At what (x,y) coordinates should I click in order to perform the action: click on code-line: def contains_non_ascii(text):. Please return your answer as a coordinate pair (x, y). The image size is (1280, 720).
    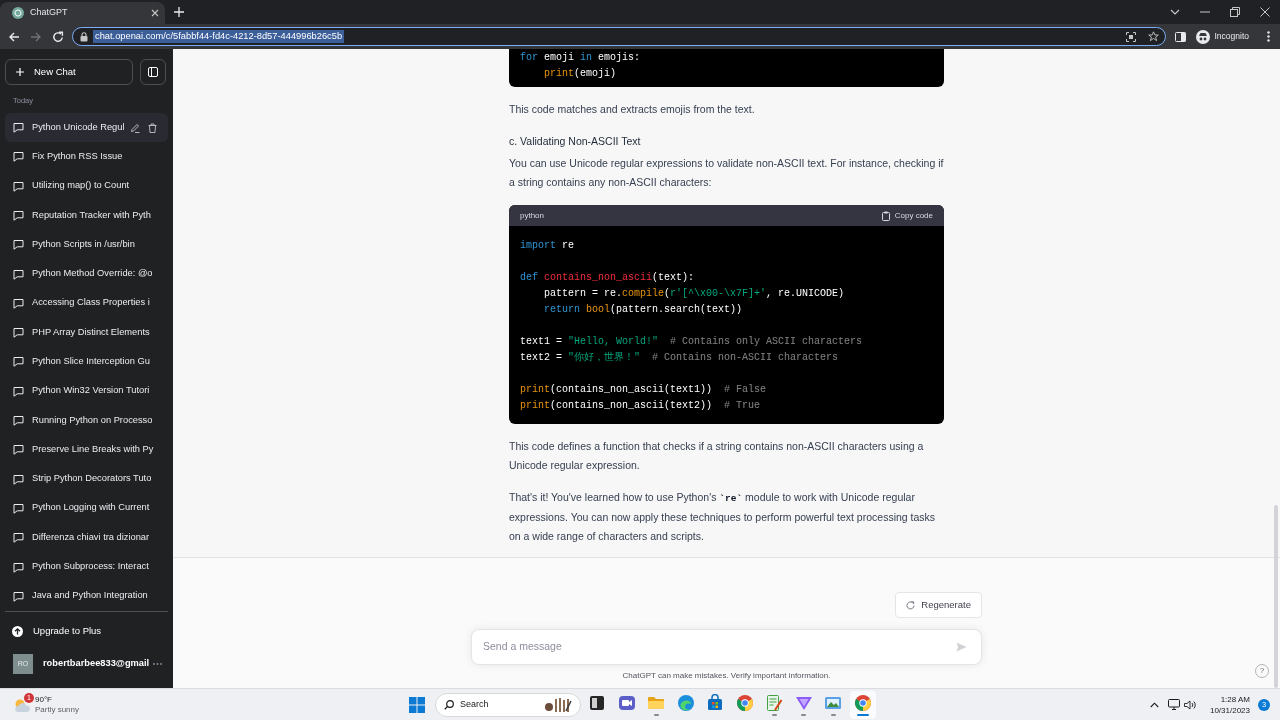
    Looking at the image, I should click on (607, 278).